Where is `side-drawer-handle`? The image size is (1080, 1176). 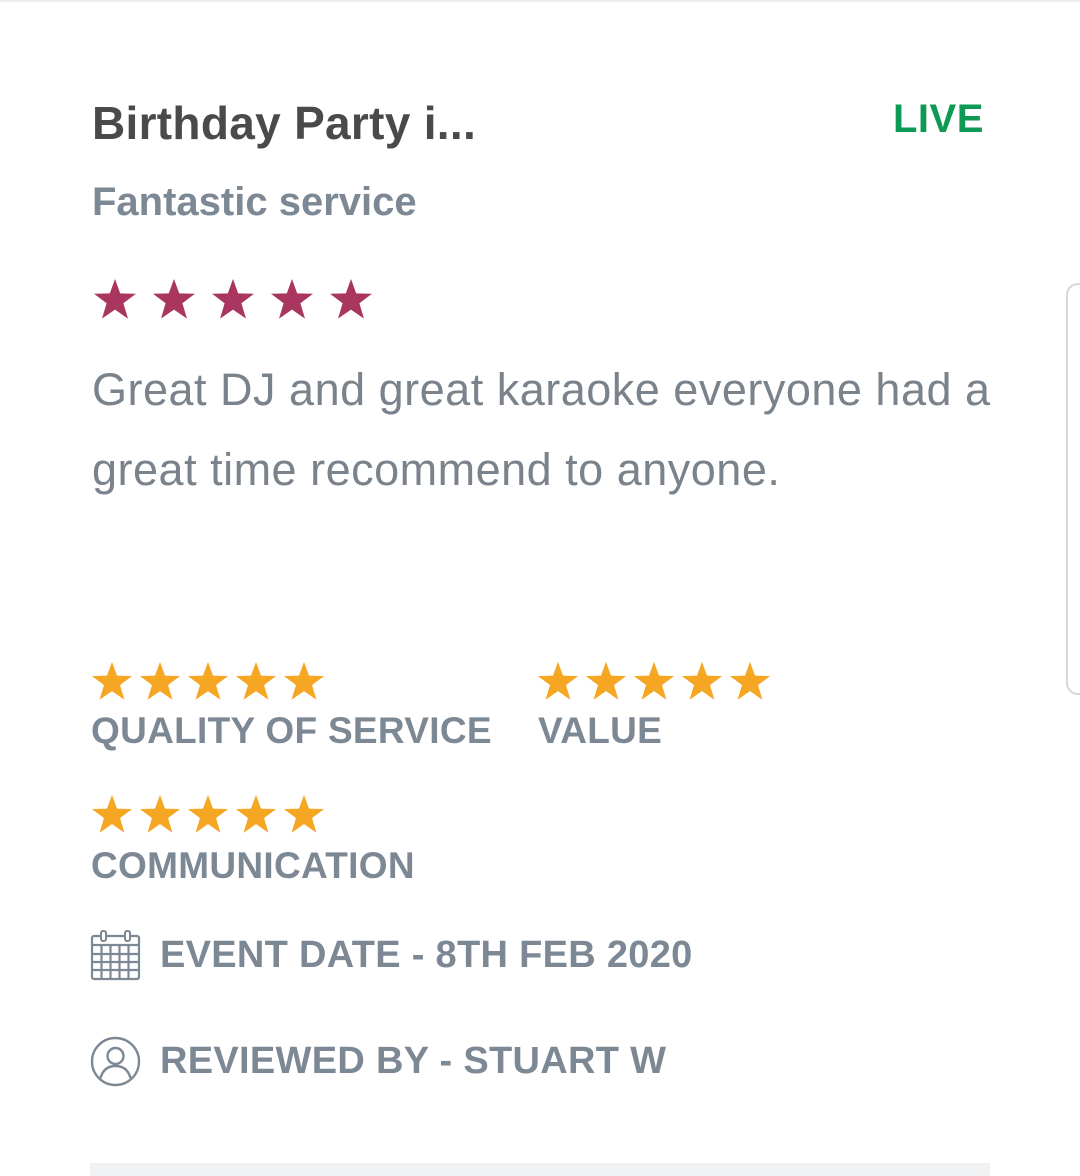 side-drawer-handle is located at coordinates (1073, 489).